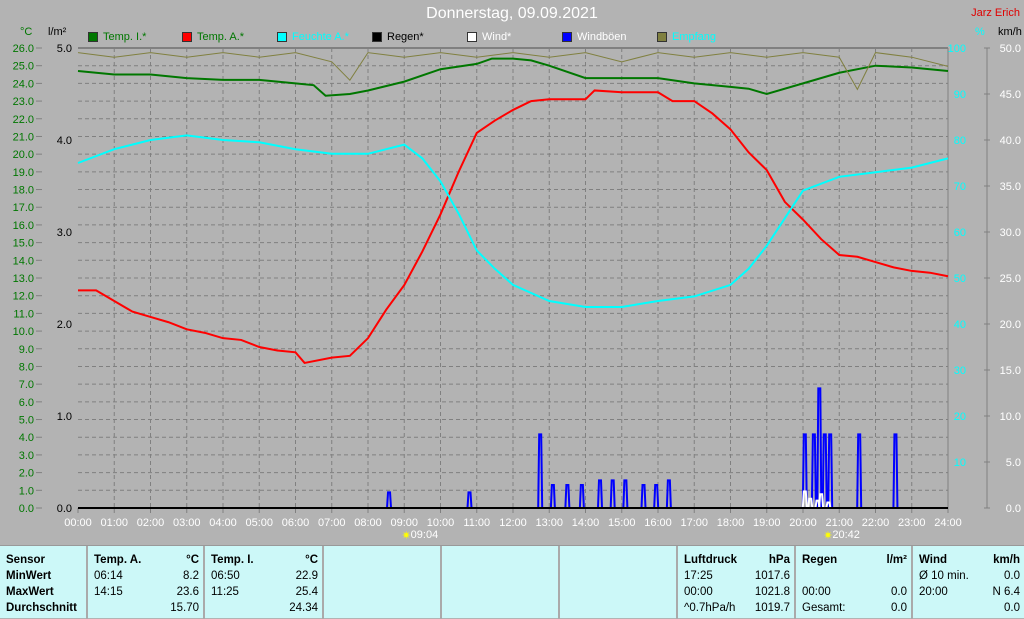 The image size is (1024, 619). I want to click on sunrise-time: 09:04, so click(425, 535).